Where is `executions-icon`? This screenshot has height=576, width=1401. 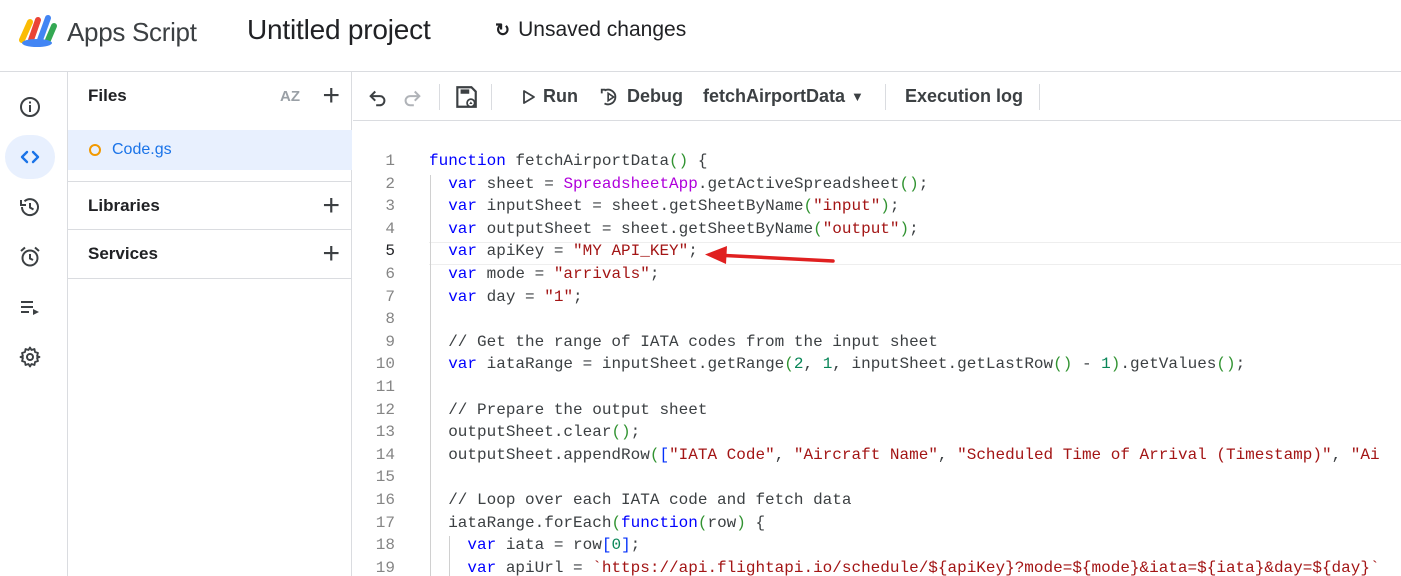
executions-icon is located at coordinates (30, 308).